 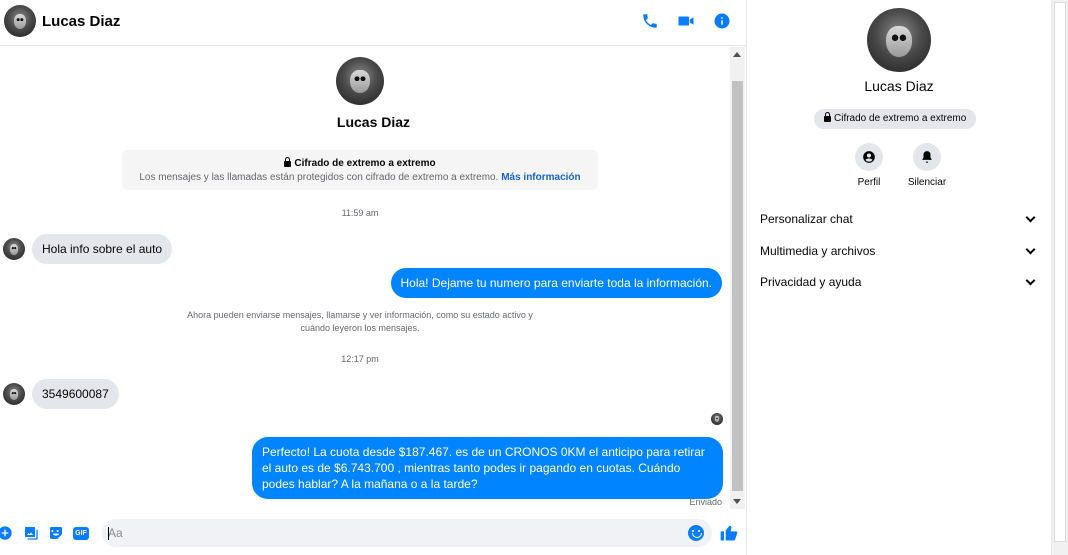 I want to click on scroll-thumb, so click(x=737, y=286).